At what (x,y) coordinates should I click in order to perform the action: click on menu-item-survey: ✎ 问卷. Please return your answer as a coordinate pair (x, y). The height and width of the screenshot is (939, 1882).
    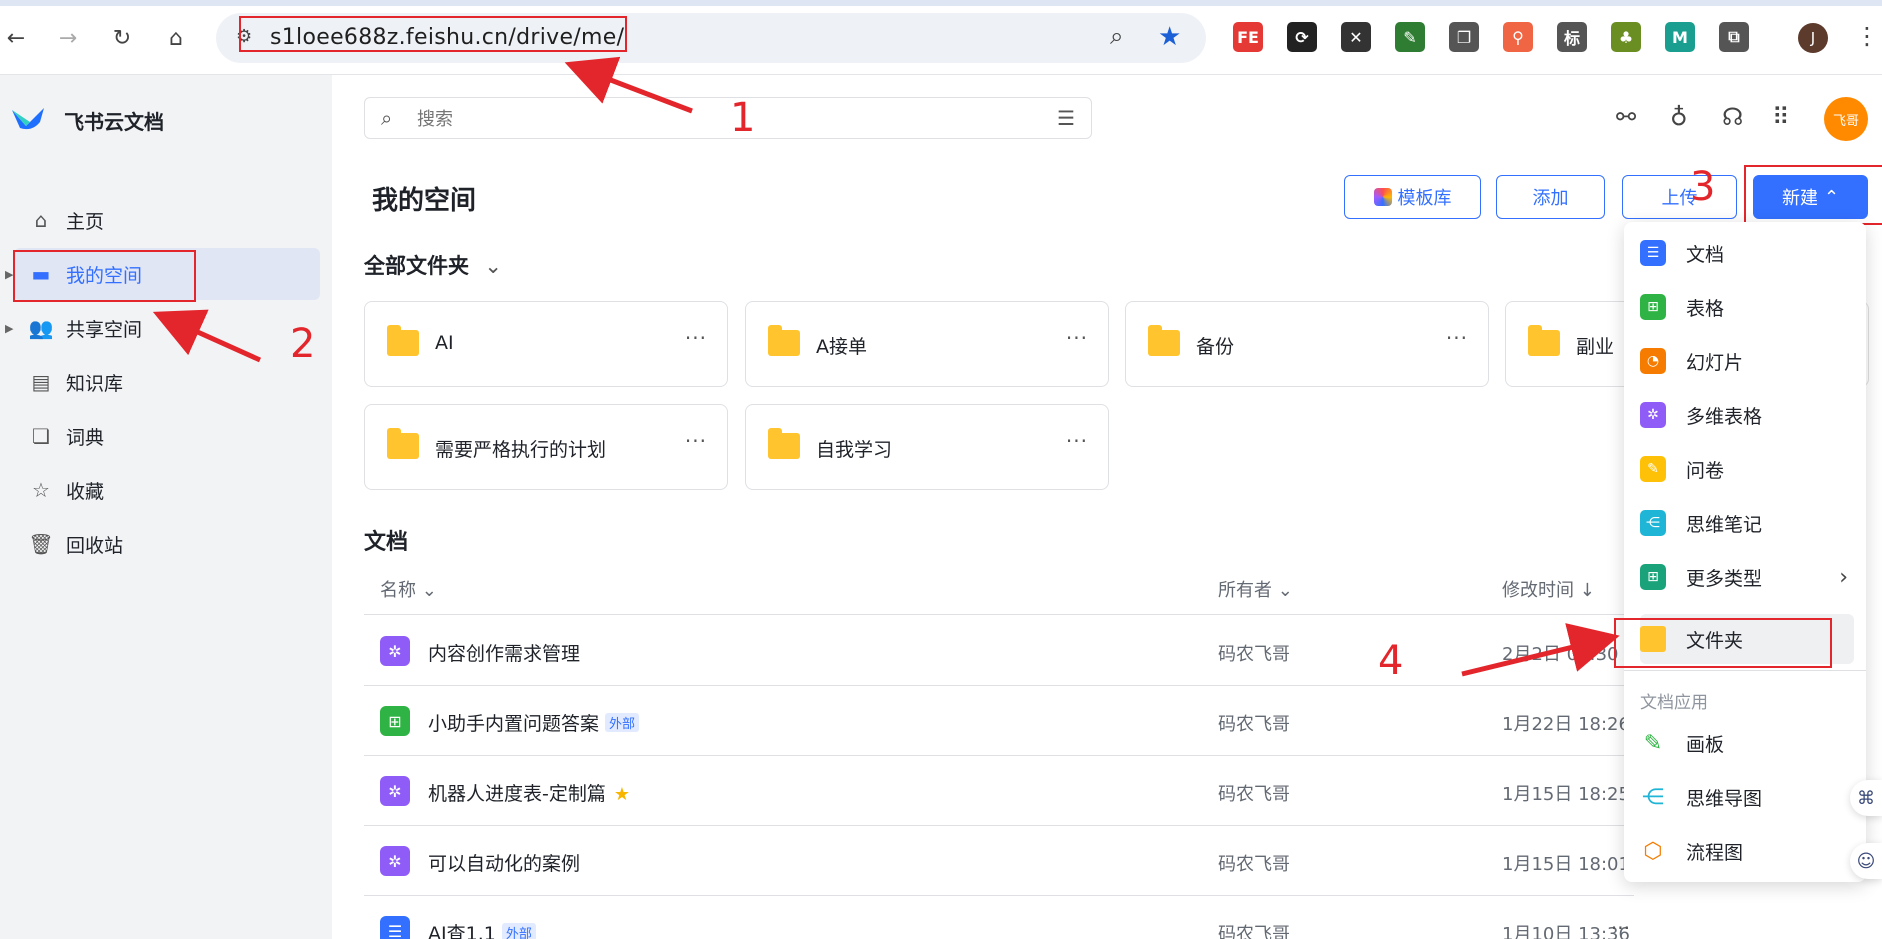
    Looking at the image, I should click on (1747, 469).